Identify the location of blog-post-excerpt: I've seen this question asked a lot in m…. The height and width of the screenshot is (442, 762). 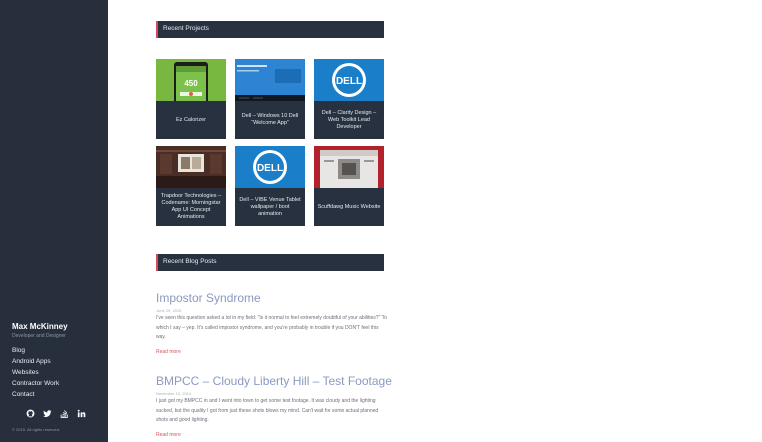
(271, 327).